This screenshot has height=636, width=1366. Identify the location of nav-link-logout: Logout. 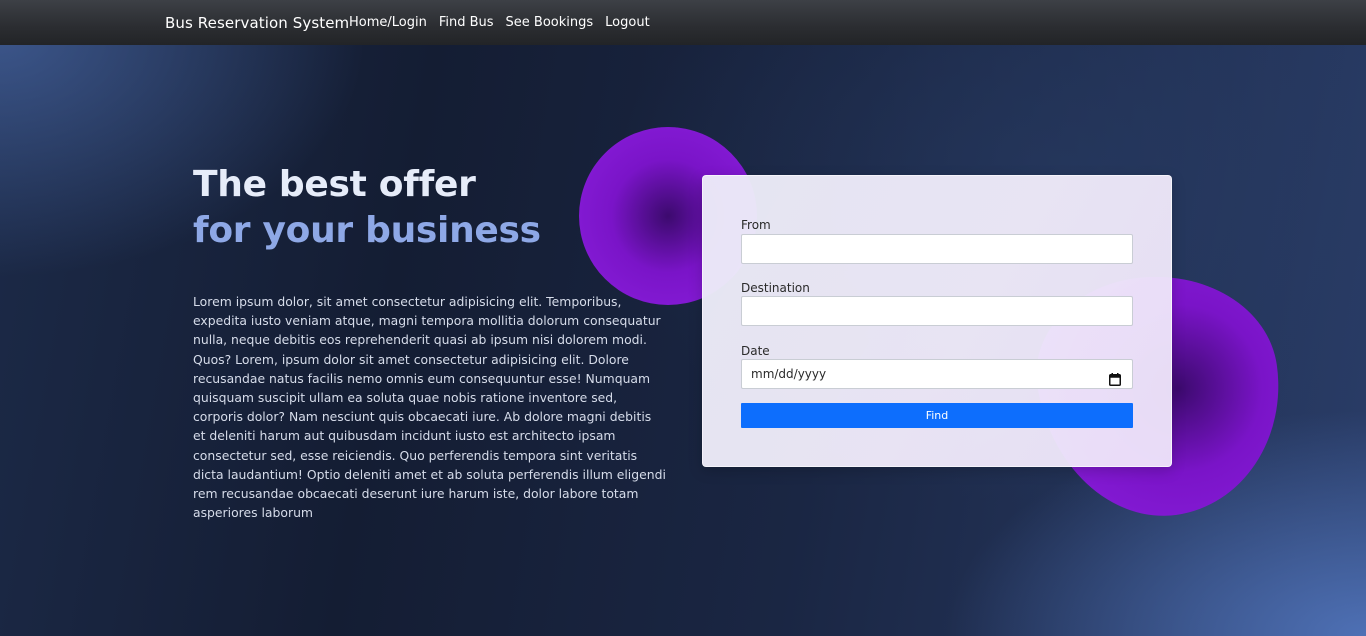
(627, 23).